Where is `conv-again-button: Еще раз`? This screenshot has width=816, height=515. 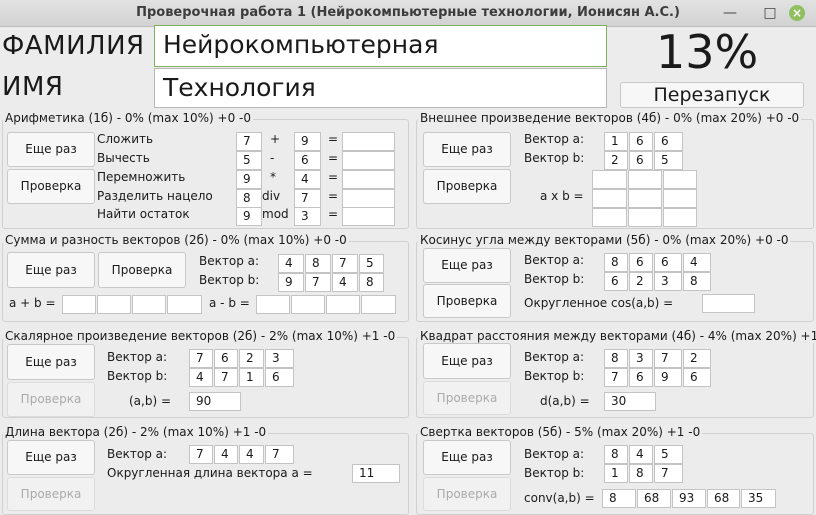
conv-again-button: Еще раз is located at coordinates (467, 457).